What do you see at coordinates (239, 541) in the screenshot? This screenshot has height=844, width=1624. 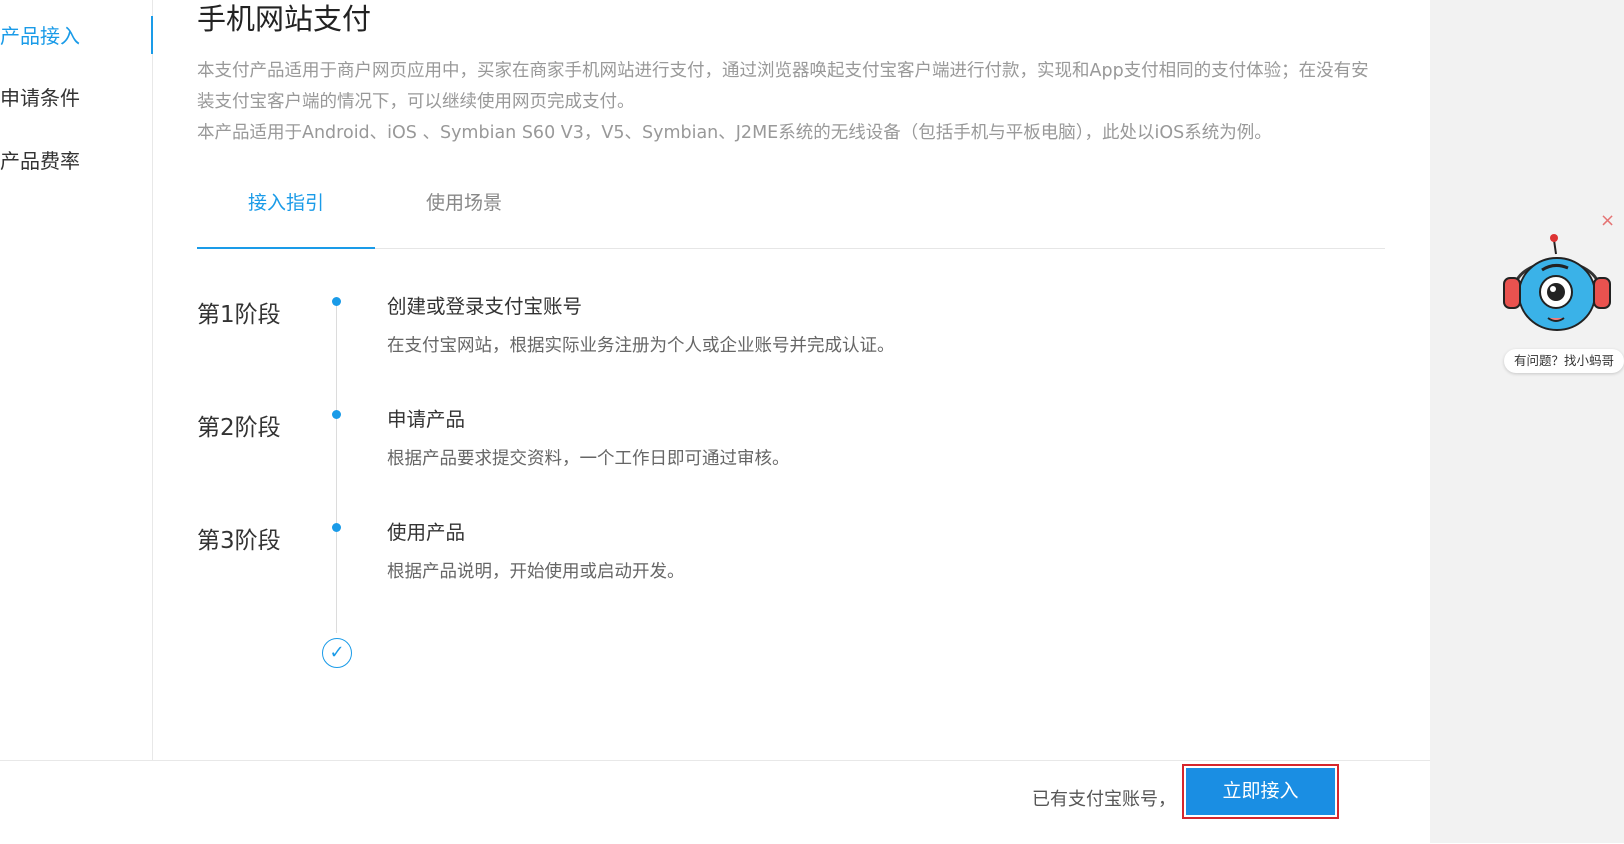 I see `stage-3-label: 第3阶段` at bounding box center [239, 541].